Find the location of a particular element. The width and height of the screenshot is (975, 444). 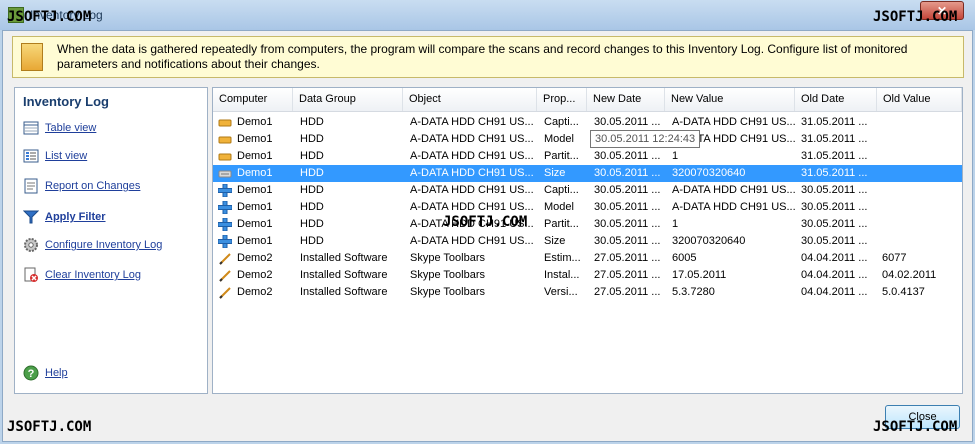

filter-icon is located at coordinates (31, 217).